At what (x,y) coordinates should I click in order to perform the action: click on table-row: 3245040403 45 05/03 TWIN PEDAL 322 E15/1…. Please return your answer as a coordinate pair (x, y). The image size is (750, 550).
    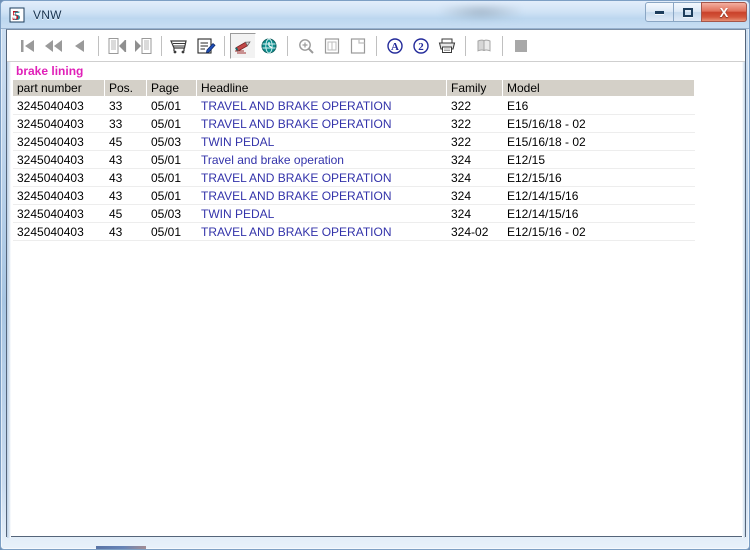
    Looking at the image, I should click on (354, 142).